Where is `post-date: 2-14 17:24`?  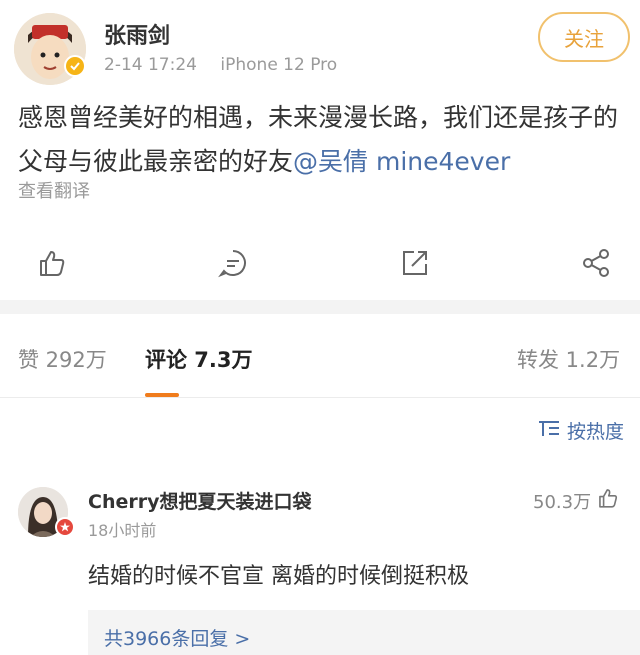
post-date: 2-14 17:24 is located at coordinates (150, 65).